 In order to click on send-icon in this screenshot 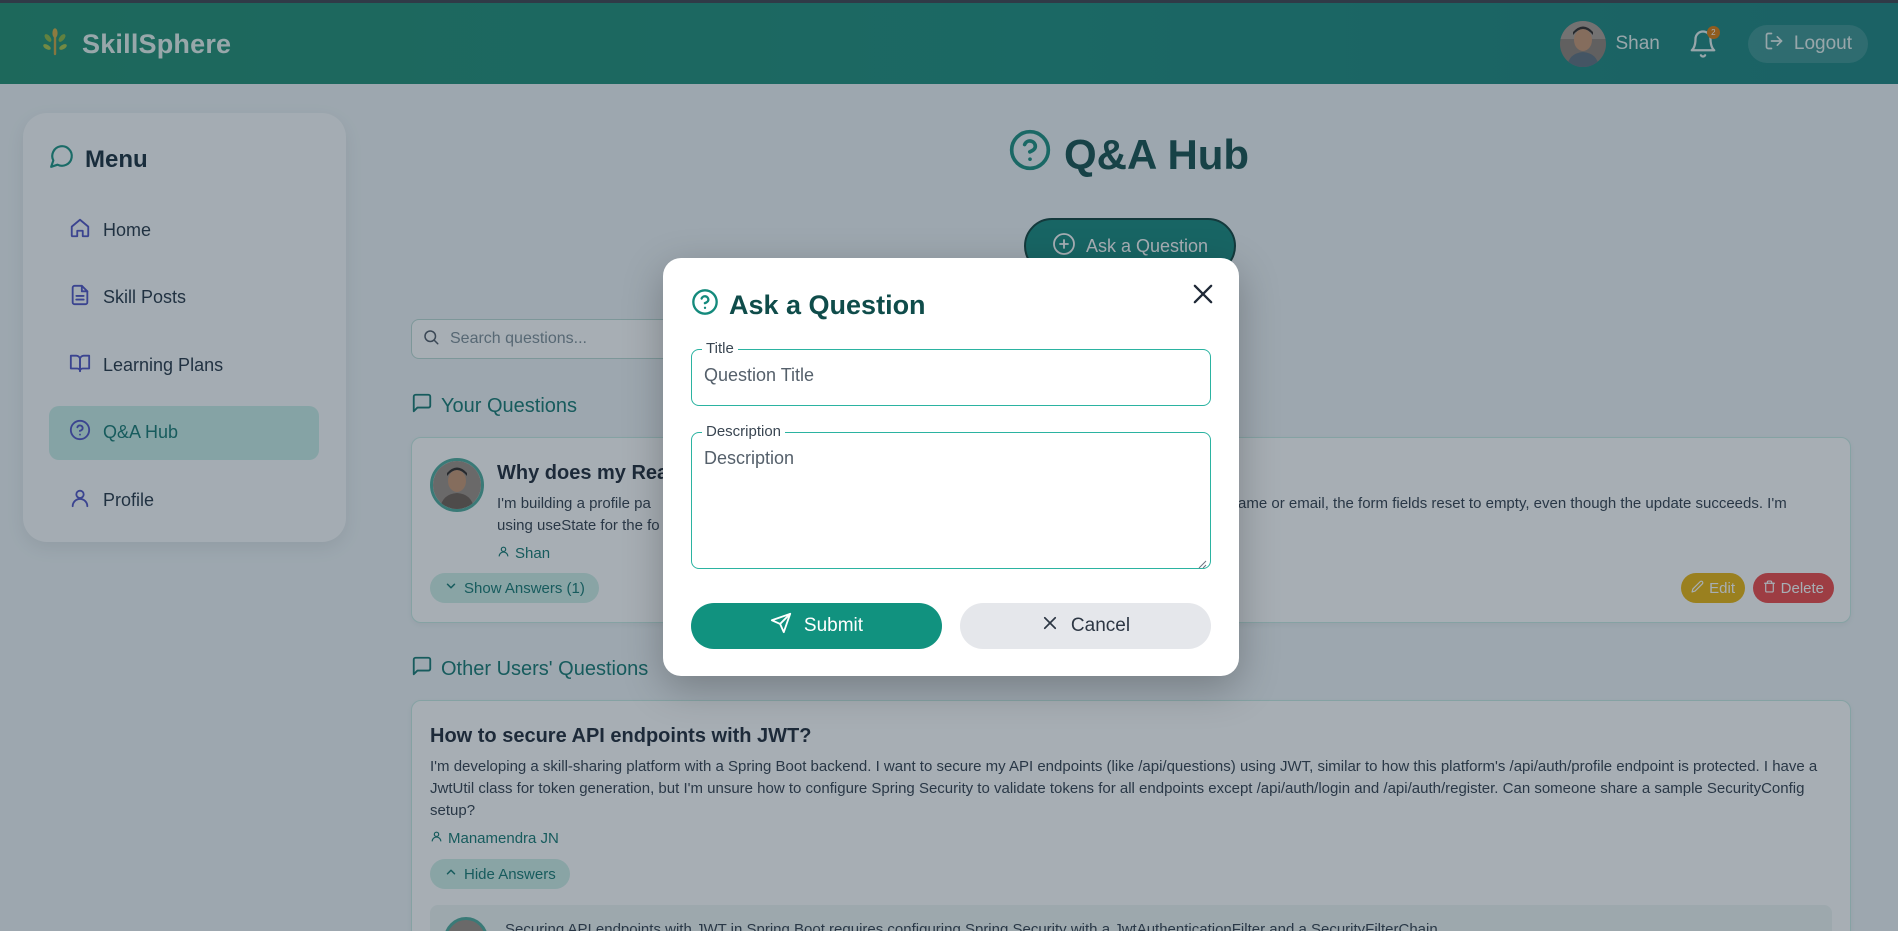, I will do `click(781, 626)`.